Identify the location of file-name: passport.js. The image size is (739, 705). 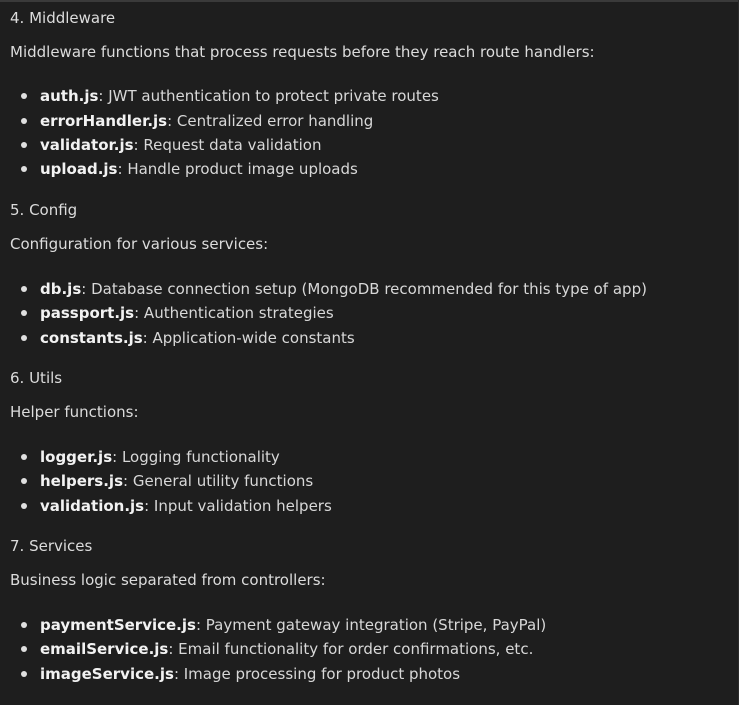
(87, 313).